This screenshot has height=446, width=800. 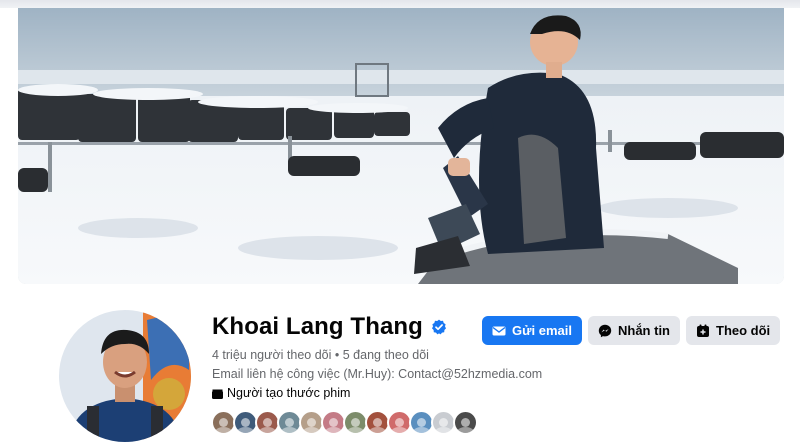 I want to click on clapperboard-icon, so click(x=217, y=393).